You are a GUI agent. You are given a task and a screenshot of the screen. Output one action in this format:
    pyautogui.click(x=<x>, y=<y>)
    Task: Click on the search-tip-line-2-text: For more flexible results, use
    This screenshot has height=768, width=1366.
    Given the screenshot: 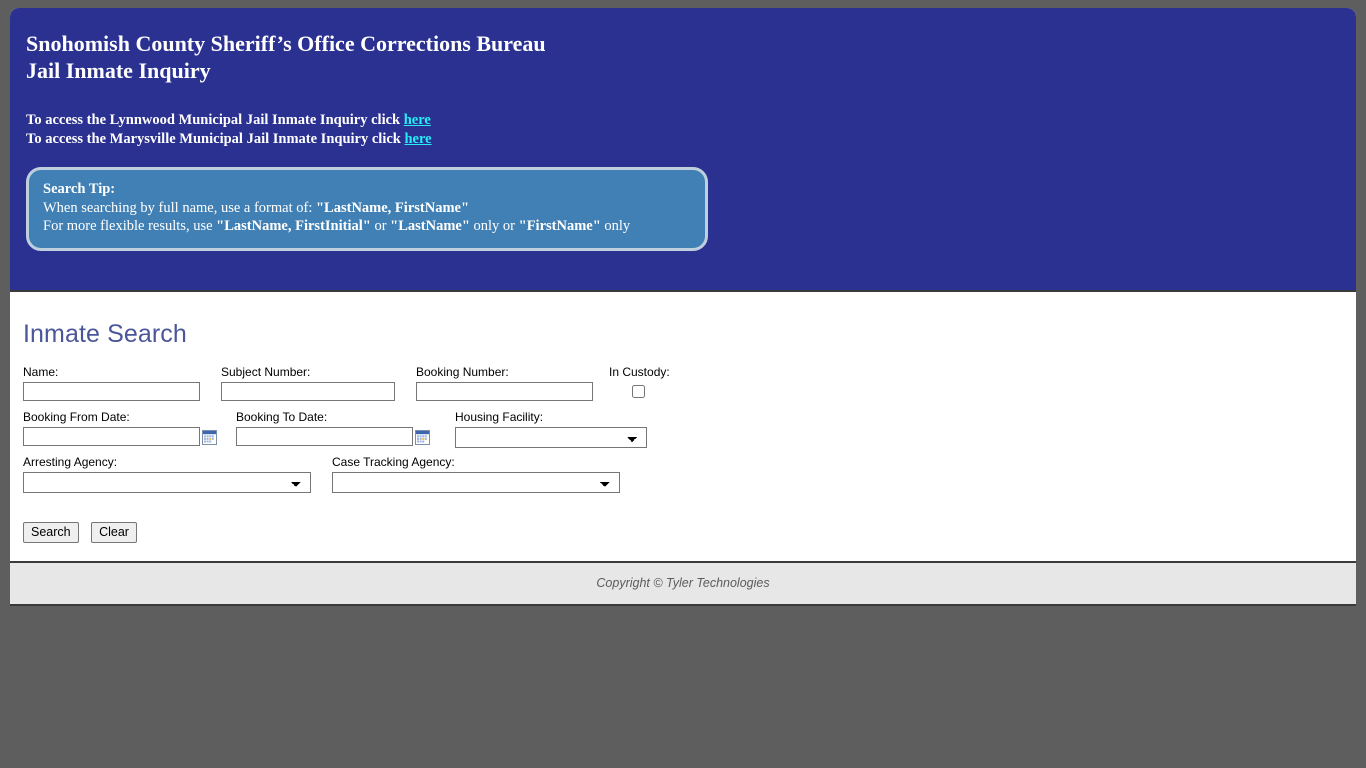 What is the action you would take?
    pyautogui.click(x=130, y=226)
    